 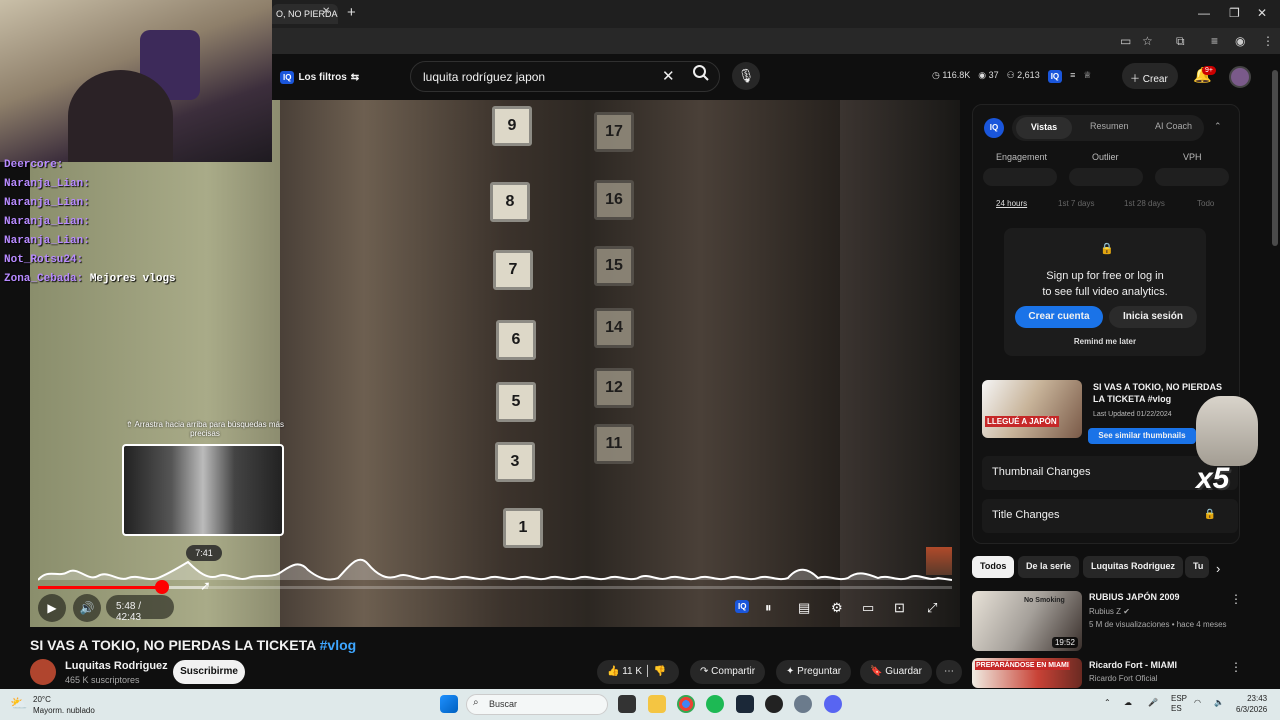 What do you see at coordinates (1218, 568) in the screenshot?
I see `chevron-right-icon: ›` at bounding box center [1218, 568].